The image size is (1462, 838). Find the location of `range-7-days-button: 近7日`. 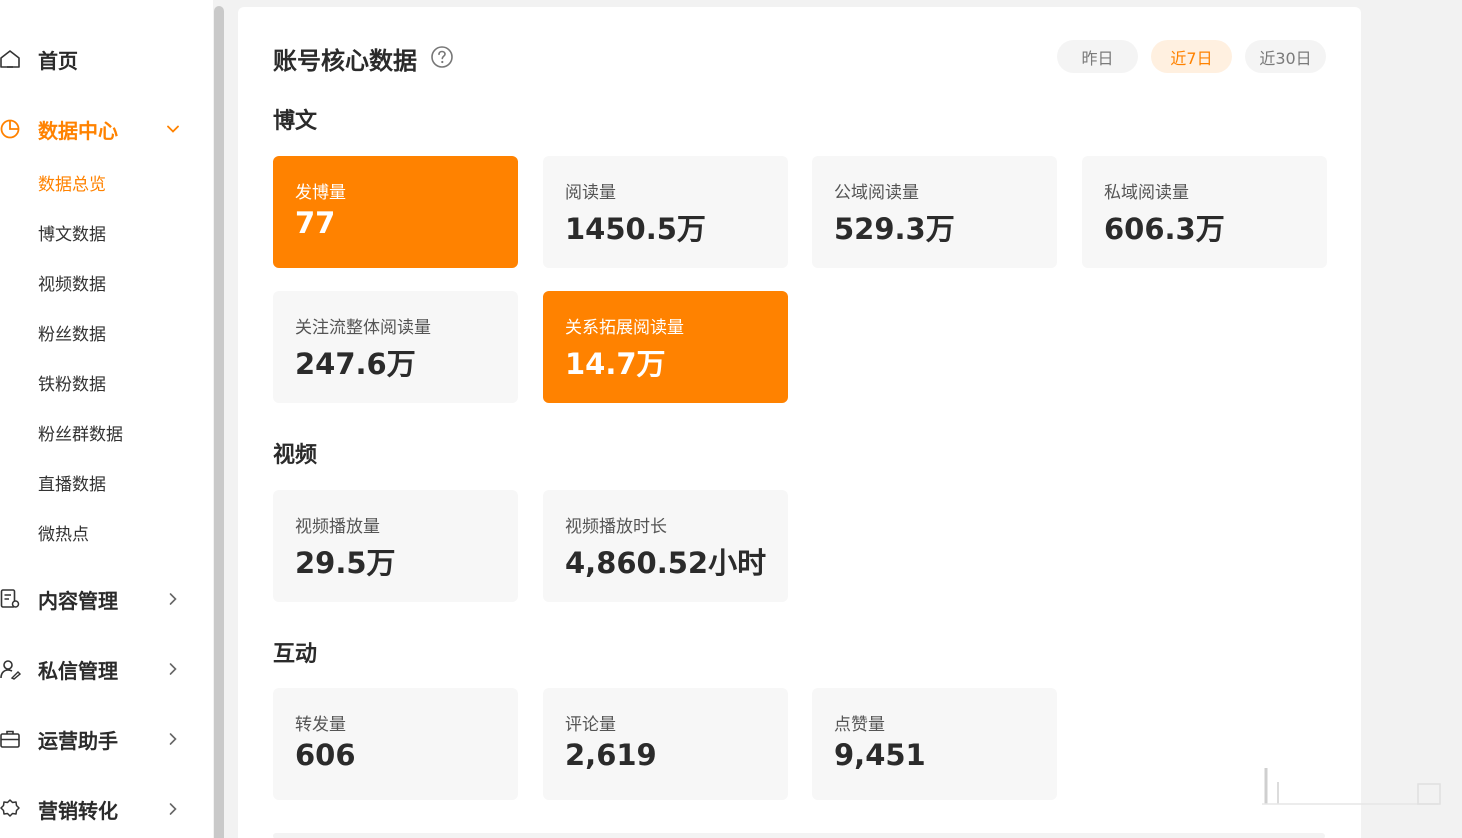

range-7-days-button: 近7日 is located at coordinates (1191, 56).